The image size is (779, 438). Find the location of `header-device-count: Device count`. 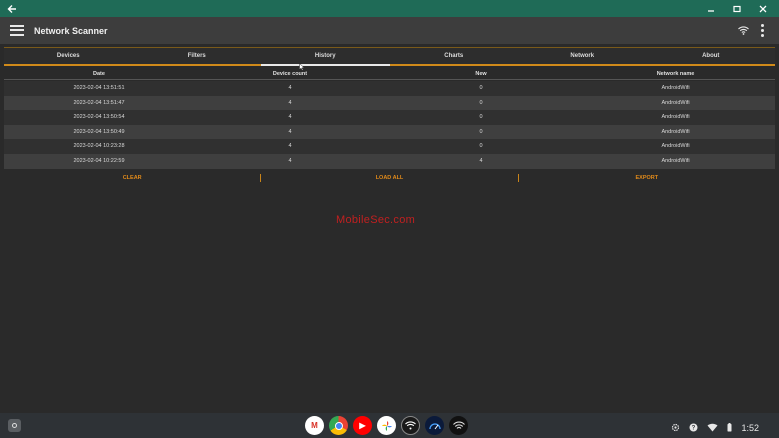

header-device-count: Device count is located at coordinates (290, 74).